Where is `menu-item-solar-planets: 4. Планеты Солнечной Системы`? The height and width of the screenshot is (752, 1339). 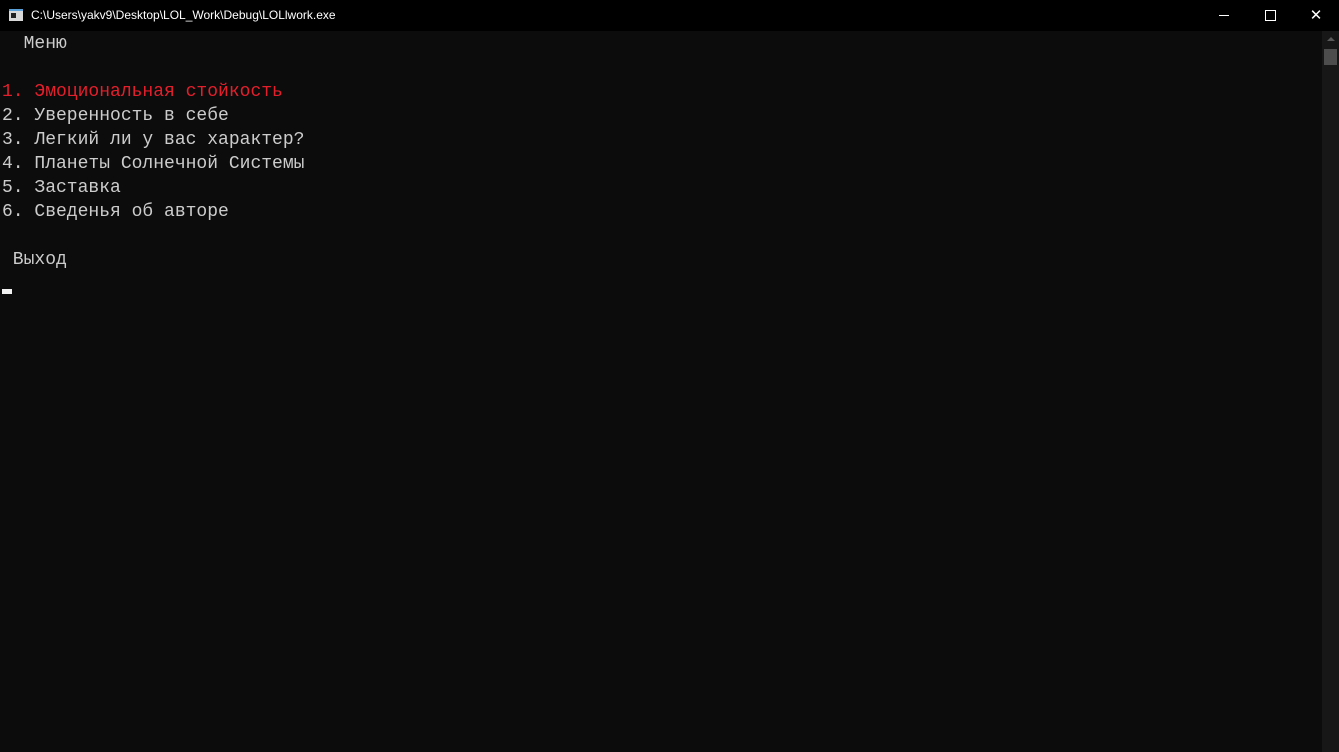
menu-item-solar-planets: 4. Планеты Солнечной Системы is located at coordinates (153, 164).